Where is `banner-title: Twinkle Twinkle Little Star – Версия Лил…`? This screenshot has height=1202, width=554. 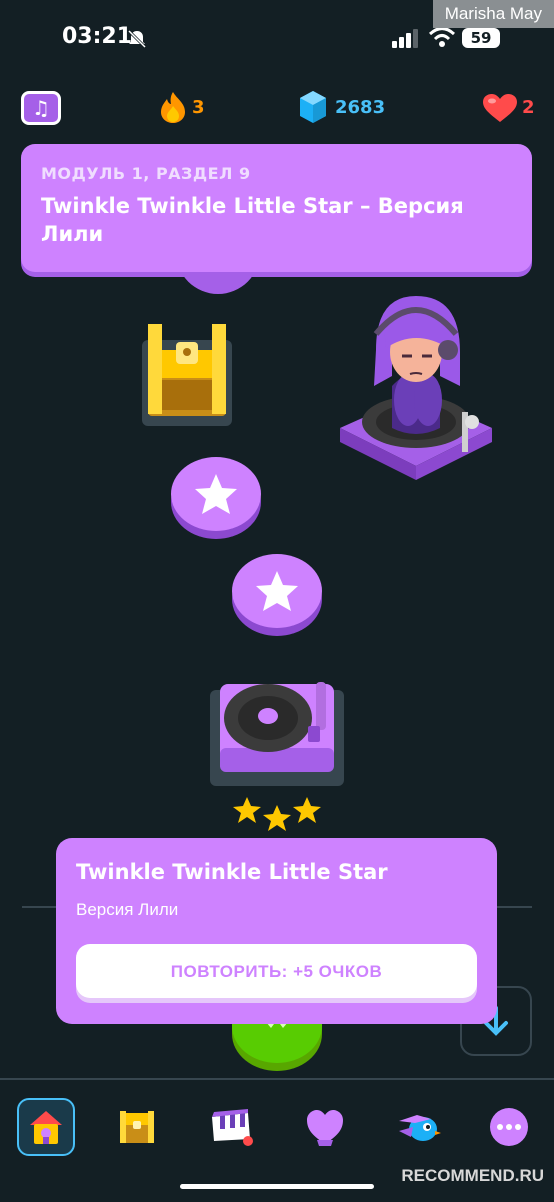 banner-title: Twinkle Twinkle Little Star – Версия Лил… is located at coordinates (252, 220).